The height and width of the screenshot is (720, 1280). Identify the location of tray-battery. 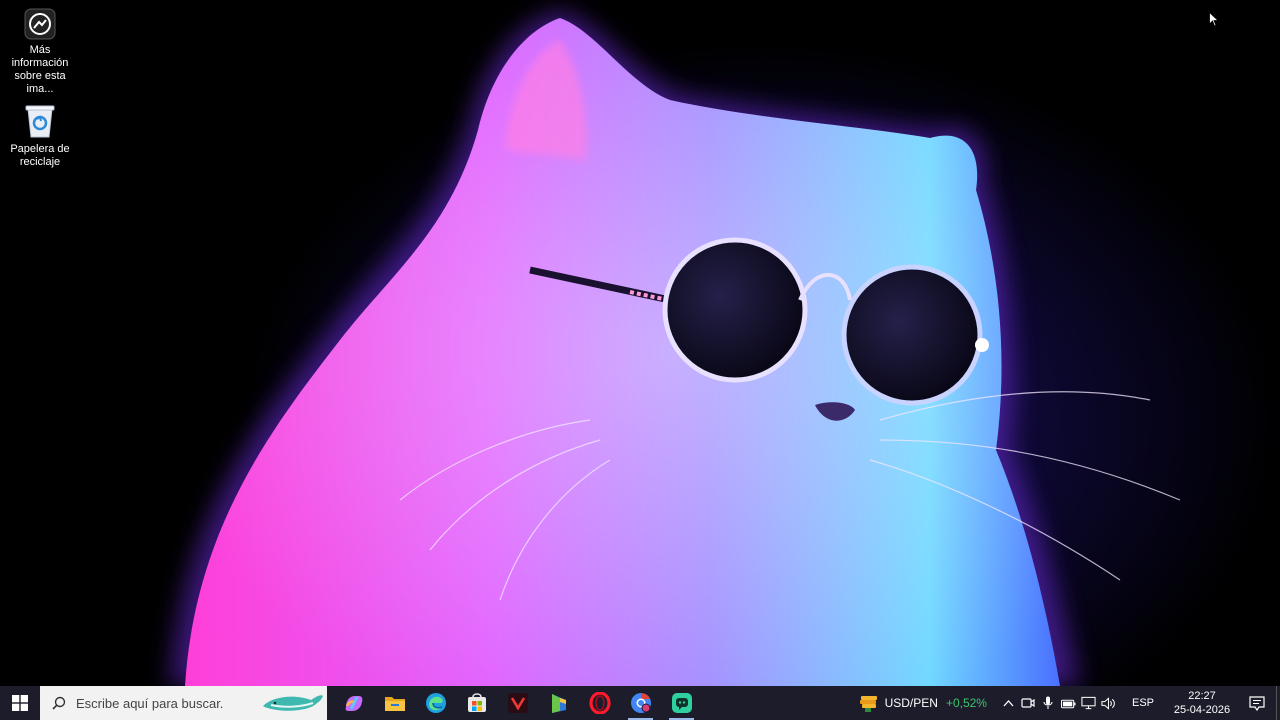
(1068, 703).